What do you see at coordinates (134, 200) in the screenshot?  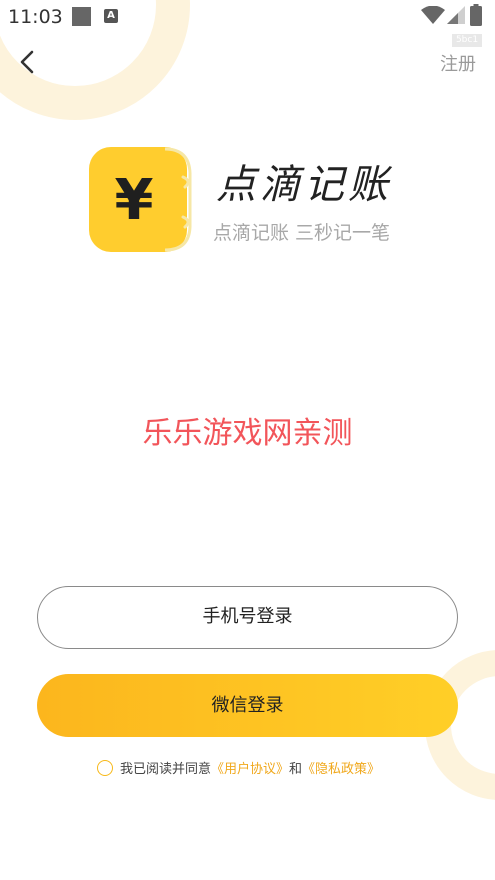 I see `logo-yen-symbol: ¥` at bounding box center [134, 200].